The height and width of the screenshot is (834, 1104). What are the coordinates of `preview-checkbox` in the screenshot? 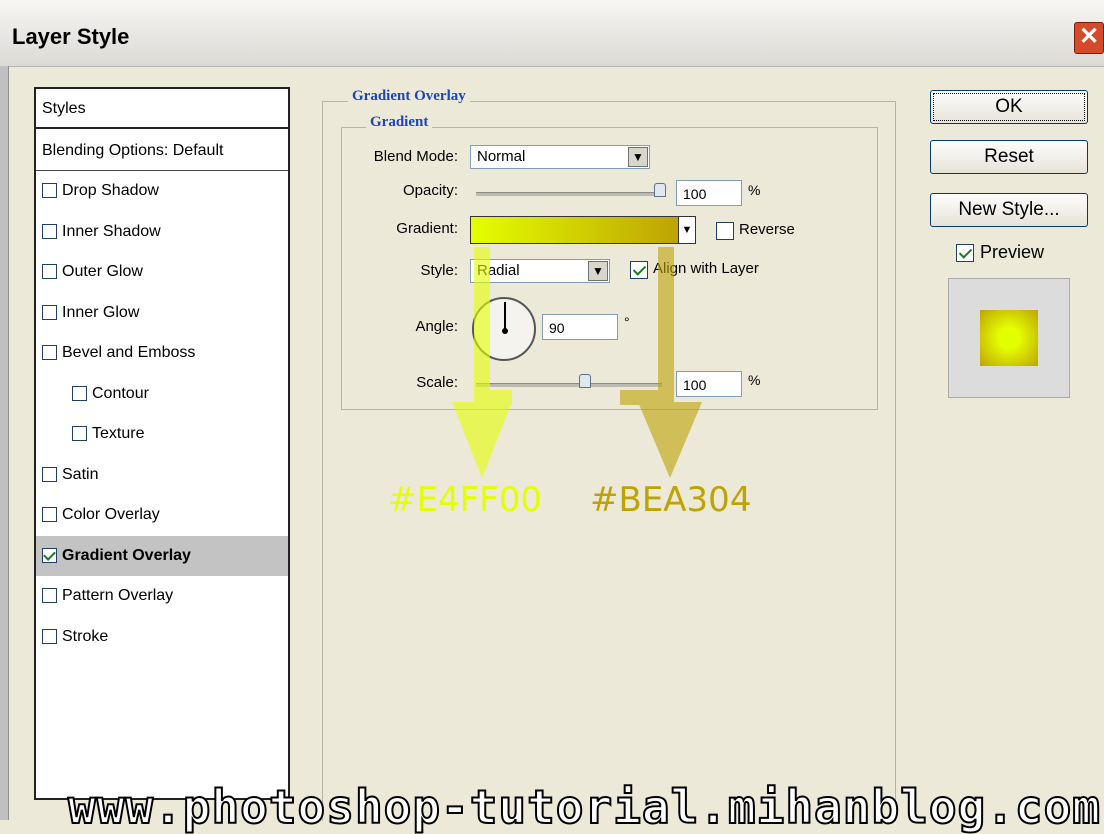 It's located at (965, 253).